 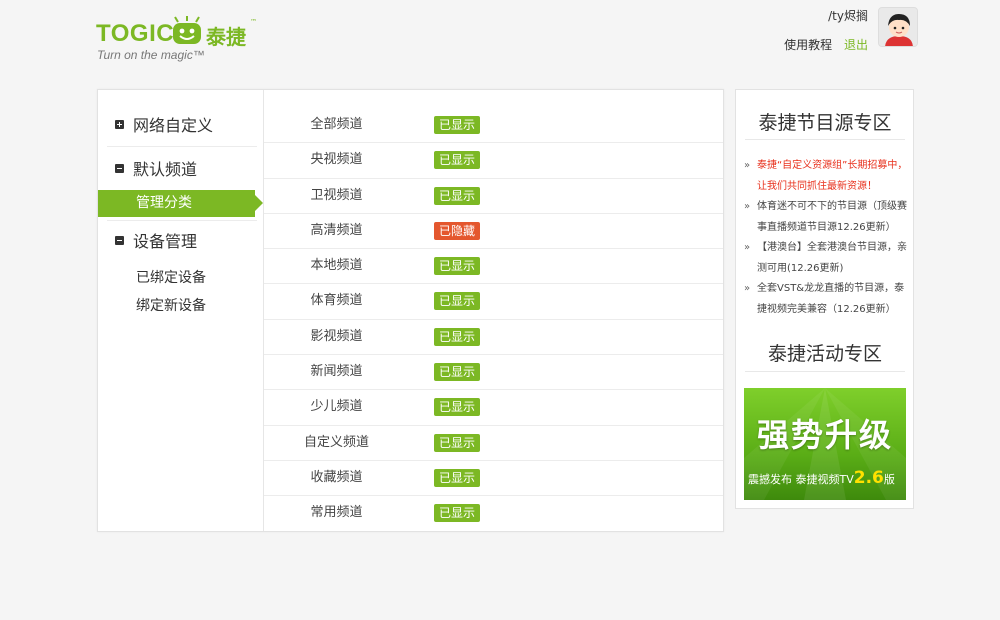 What do you see at coordinates (493, 161) in the screenshot?
I see `channel-row: 央视频道 已显示` at bounding box center [493, 161].